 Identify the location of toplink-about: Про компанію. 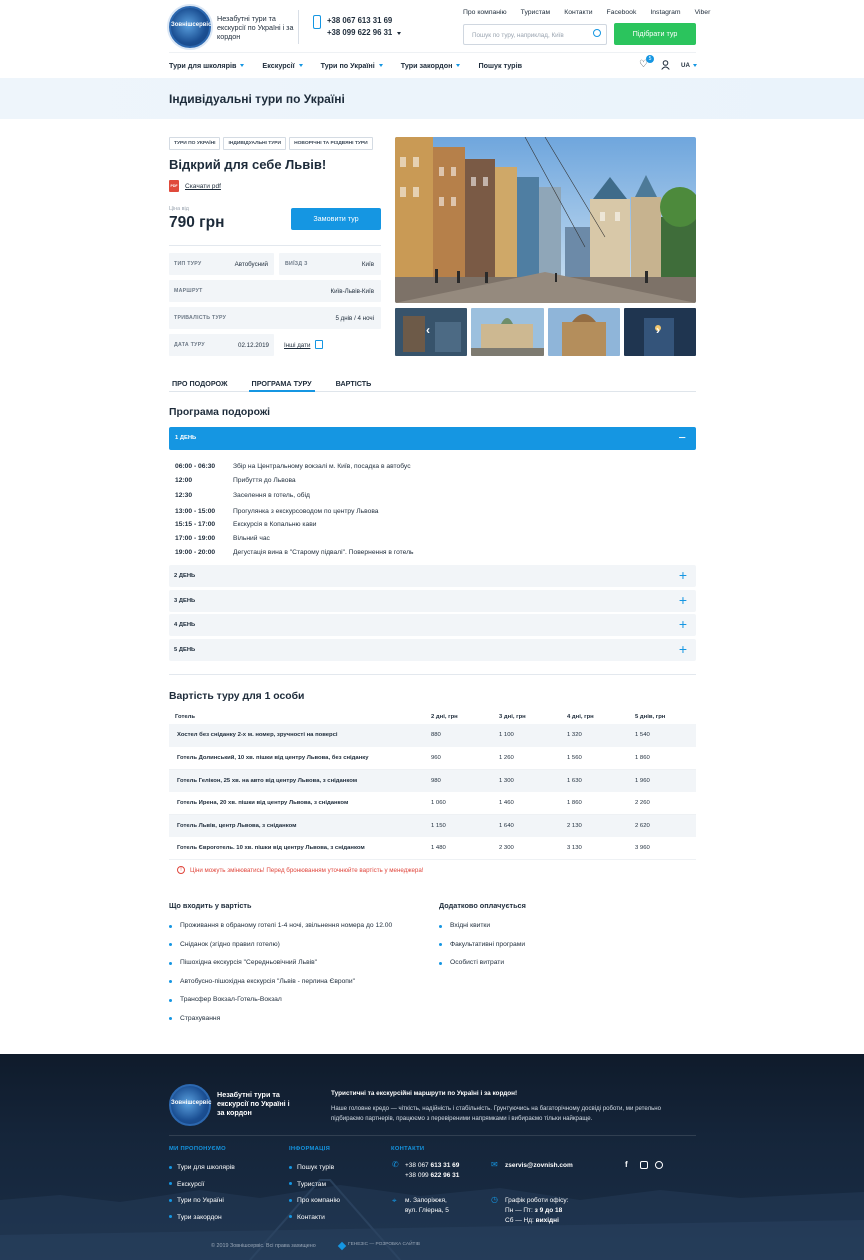
(485, 12).